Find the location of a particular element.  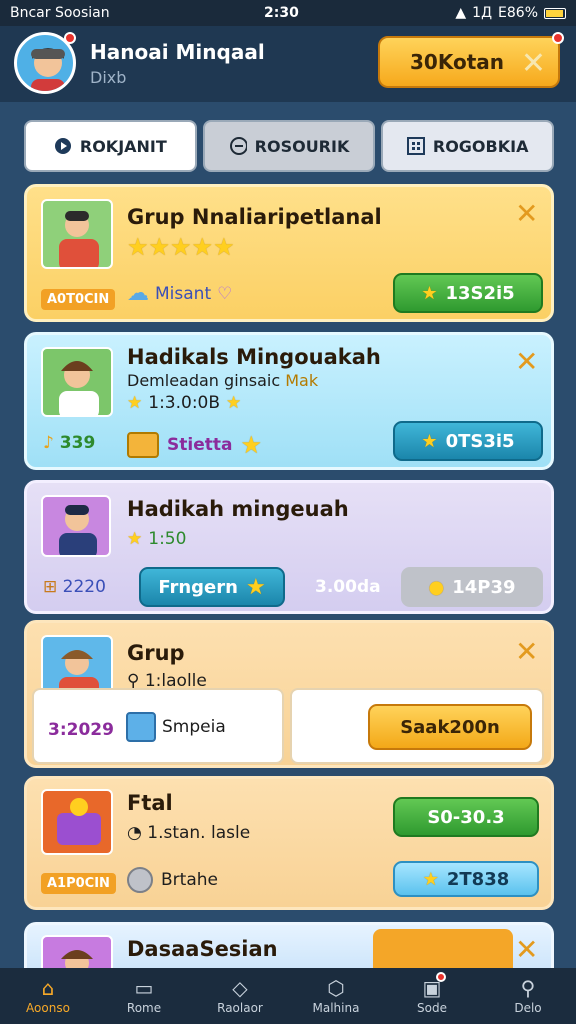

nav-item-raolaor: ◇ Raolaor is located at coordinates (240, 996).